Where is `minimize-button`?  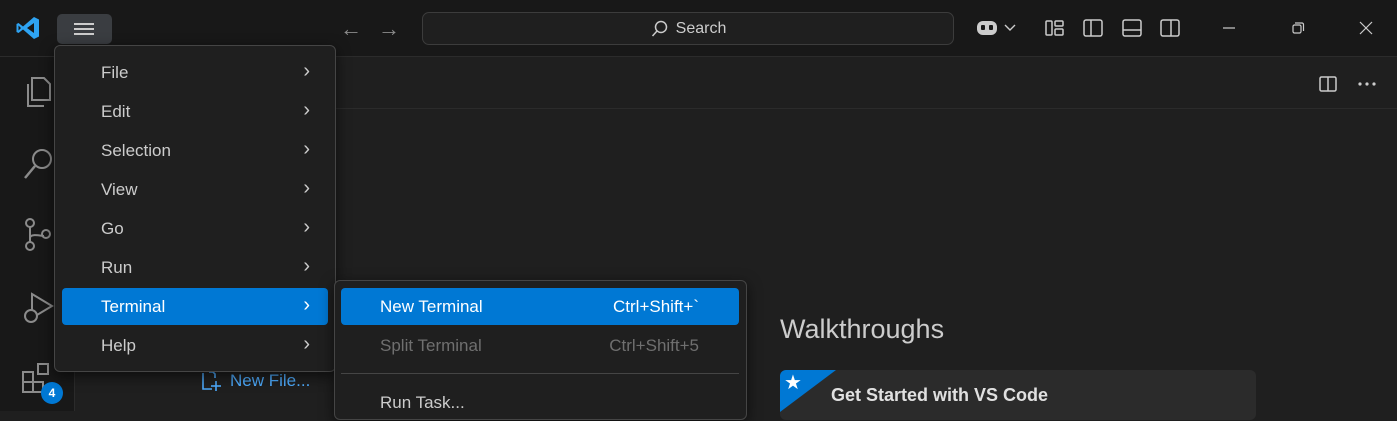
minimize-button is located at coordinates (1229, 28).